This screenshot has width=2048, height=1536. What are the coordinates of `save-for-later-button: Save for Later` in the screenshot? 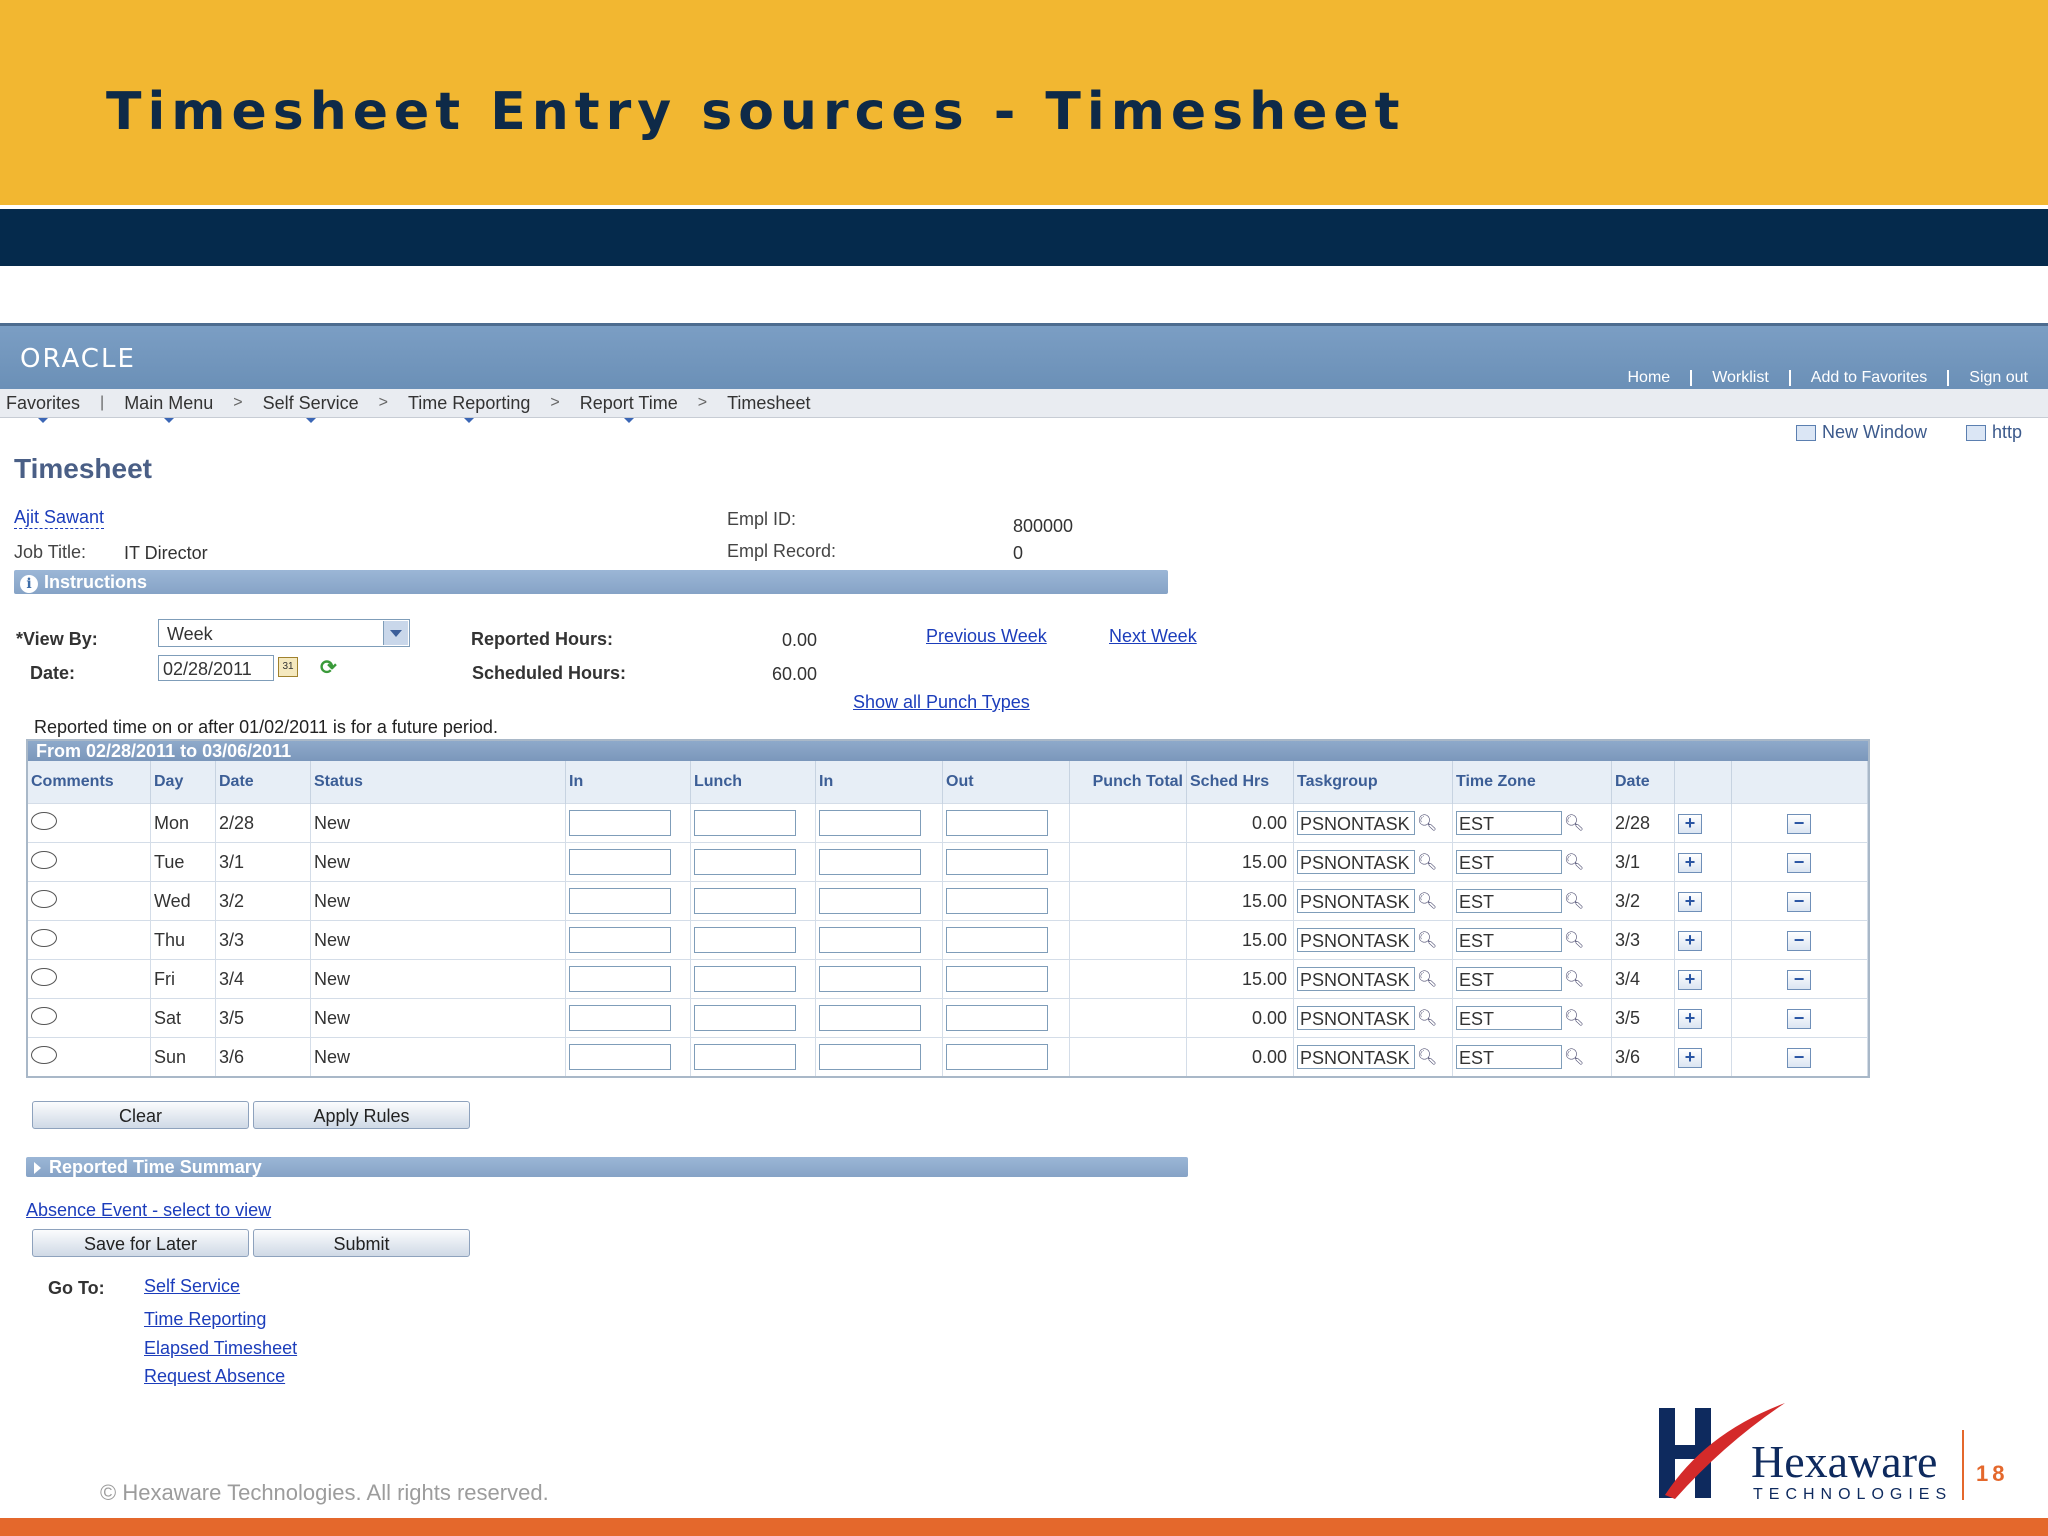 It's located at (140, 1243).